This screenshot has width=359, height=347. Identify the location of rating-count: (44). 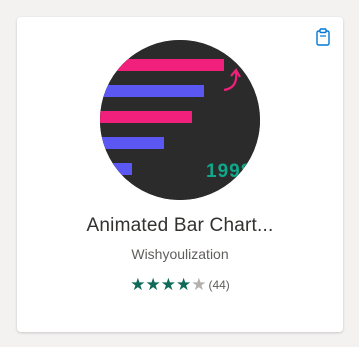
(219, 284).